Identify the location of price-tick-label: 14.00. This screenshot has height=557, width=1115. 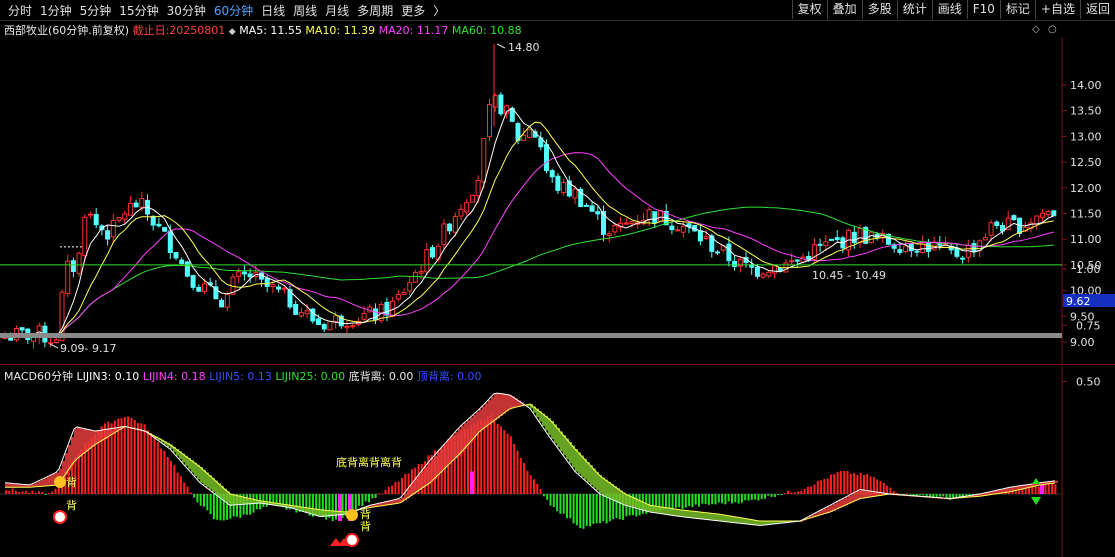
(1086, 85).